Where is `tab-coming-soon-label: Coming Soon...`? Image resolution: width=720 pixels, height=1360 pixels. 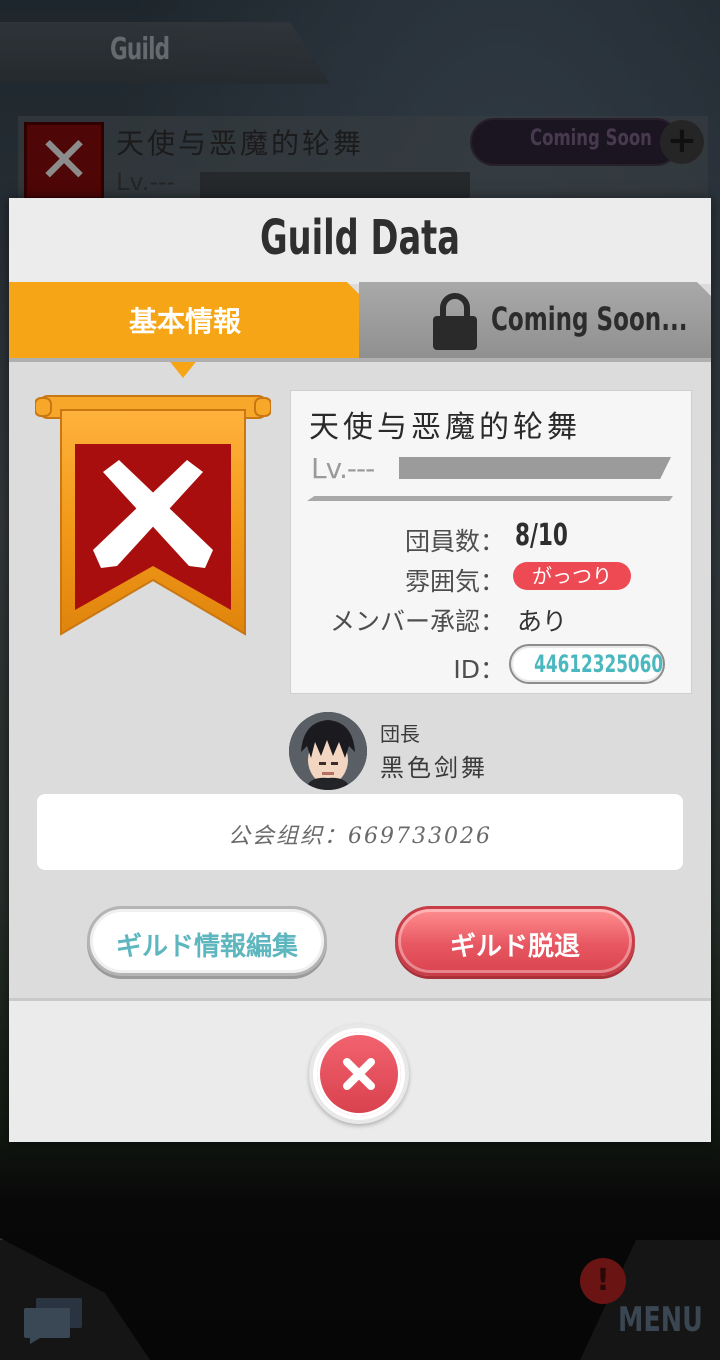
tab-coming-soon-label: Coming Soon... is located at coordinates (589, 319).